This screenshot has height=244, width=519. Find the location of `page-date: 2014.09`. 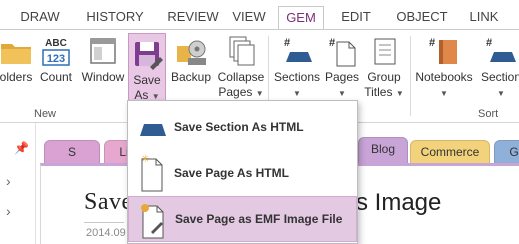

page-date: 2014.09 is located at coordinates (106, 233).